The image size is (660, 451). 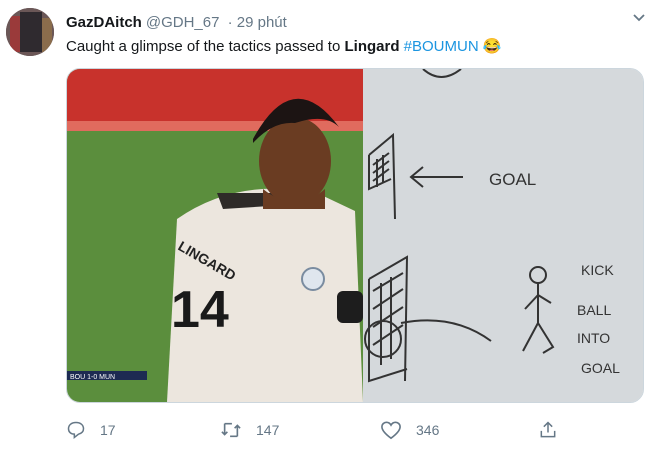 What do you see at coordinates (231, 430) in the screenshot?
I see `retweet-icon` at bounding box center [231, 430].